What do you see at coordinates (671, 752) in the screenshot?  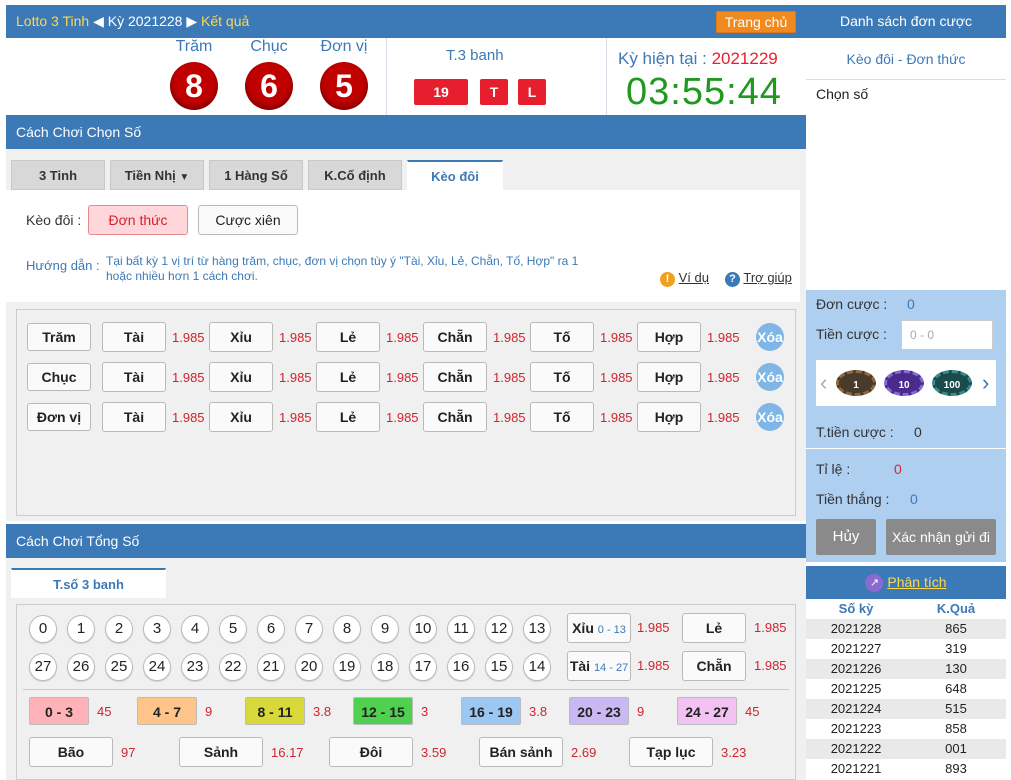 I see `special-button: Tạp lục` at bounding box center [671, 752].